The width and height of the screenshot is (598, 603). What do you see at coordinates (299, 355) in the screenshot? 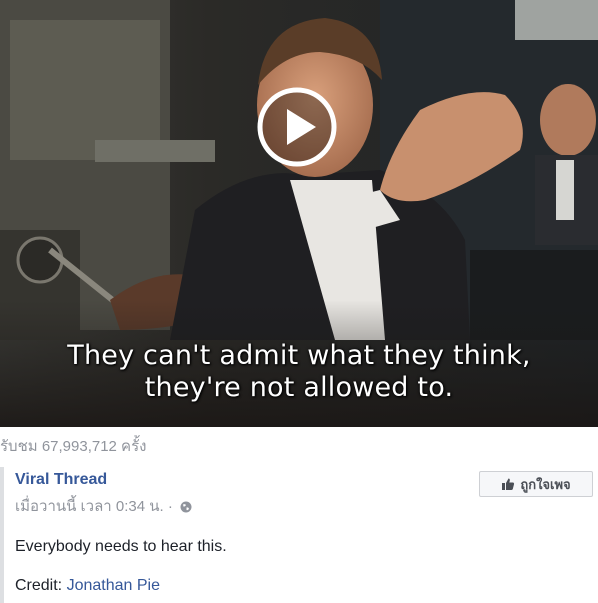
I see `subtitle-line-1: They can't admit what they think,` at bounding box center [299, 355].